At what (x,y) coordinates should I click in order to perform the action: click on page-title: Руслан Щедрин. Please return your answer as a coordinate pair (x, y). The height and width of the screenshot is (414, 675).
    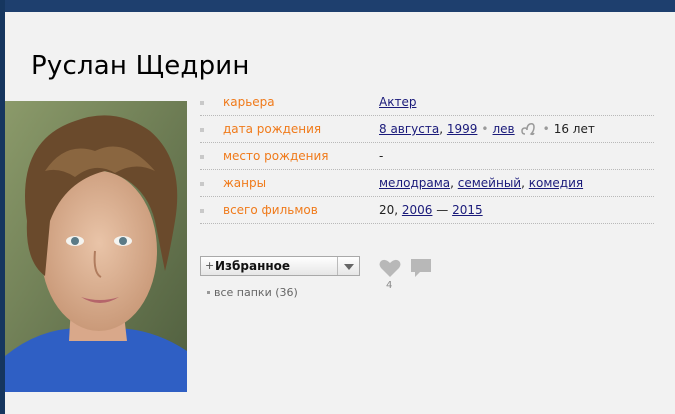
    Looking at the image, I should click on (140, 66).